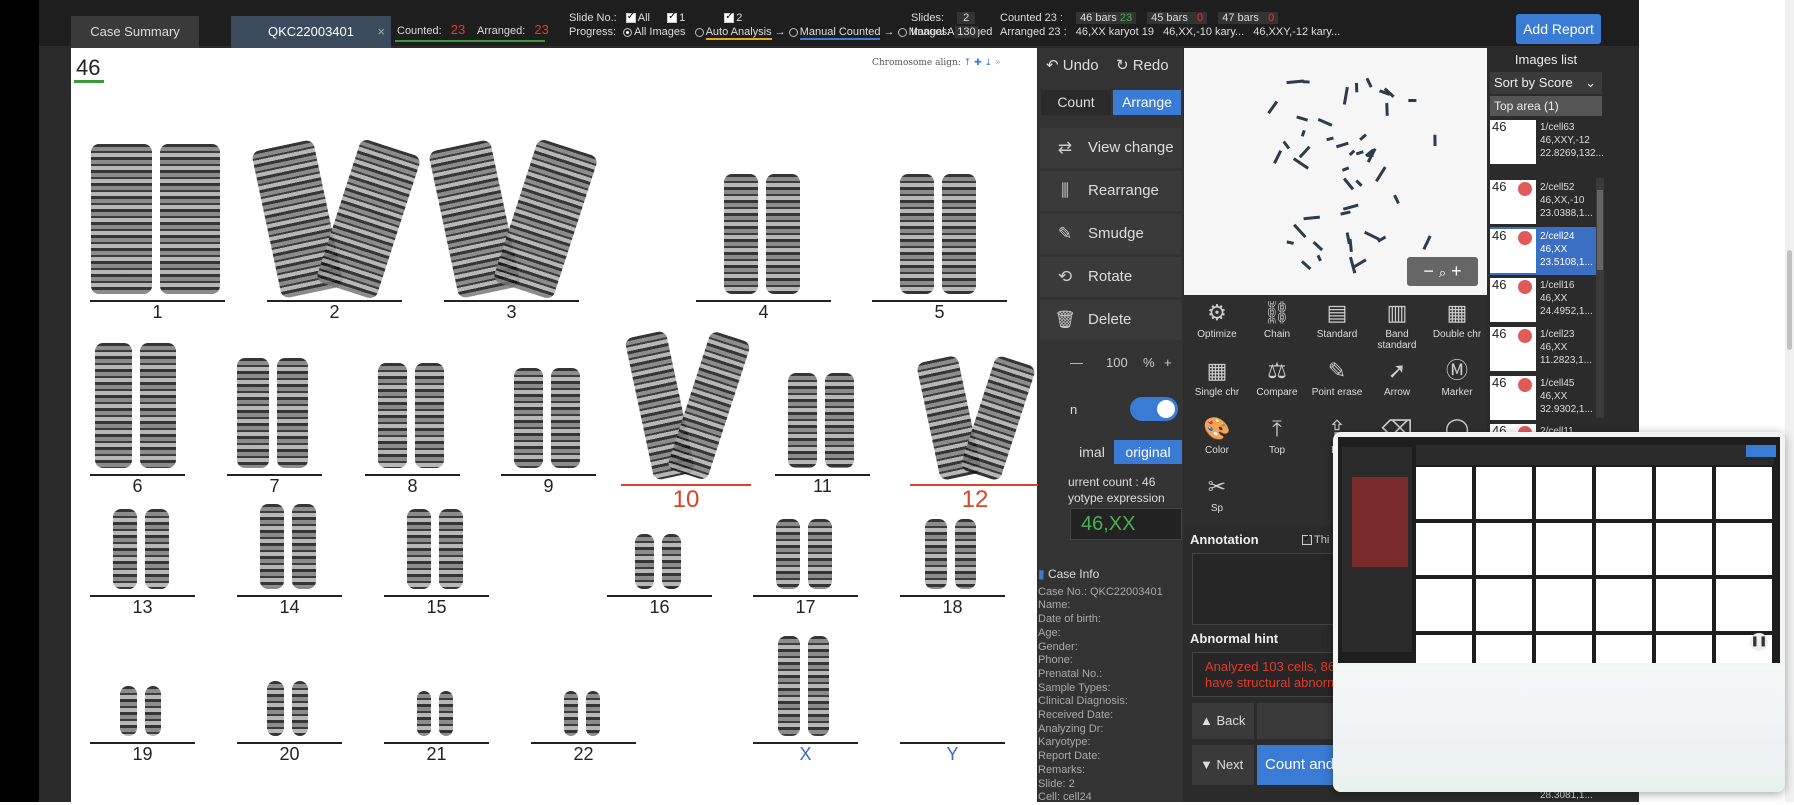  I want to click on chromosome-11-b, so click(839, 420).